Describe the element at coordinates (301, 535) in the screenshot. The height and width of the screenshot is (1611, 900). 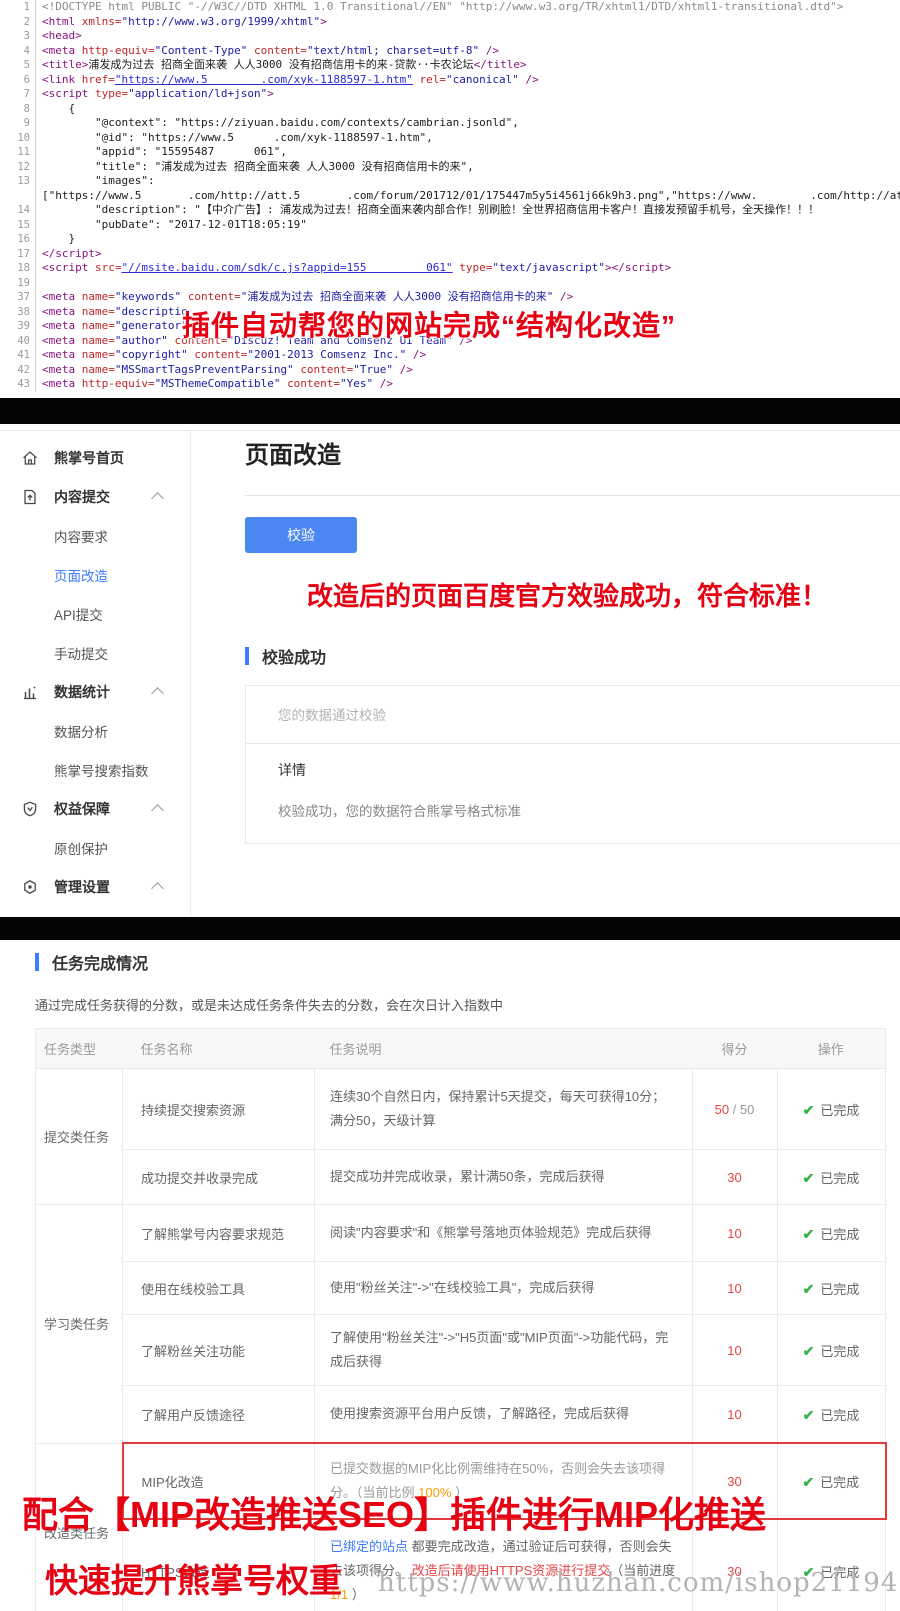
I see `verify-button: 校验` at that location.